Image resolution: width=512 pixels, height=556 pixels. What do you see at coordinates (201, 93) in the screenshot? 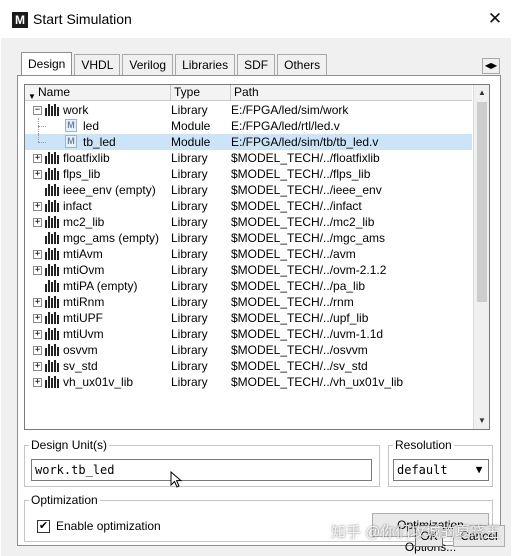
I see `column-header-type: Type` at bounding box center [201, 93].